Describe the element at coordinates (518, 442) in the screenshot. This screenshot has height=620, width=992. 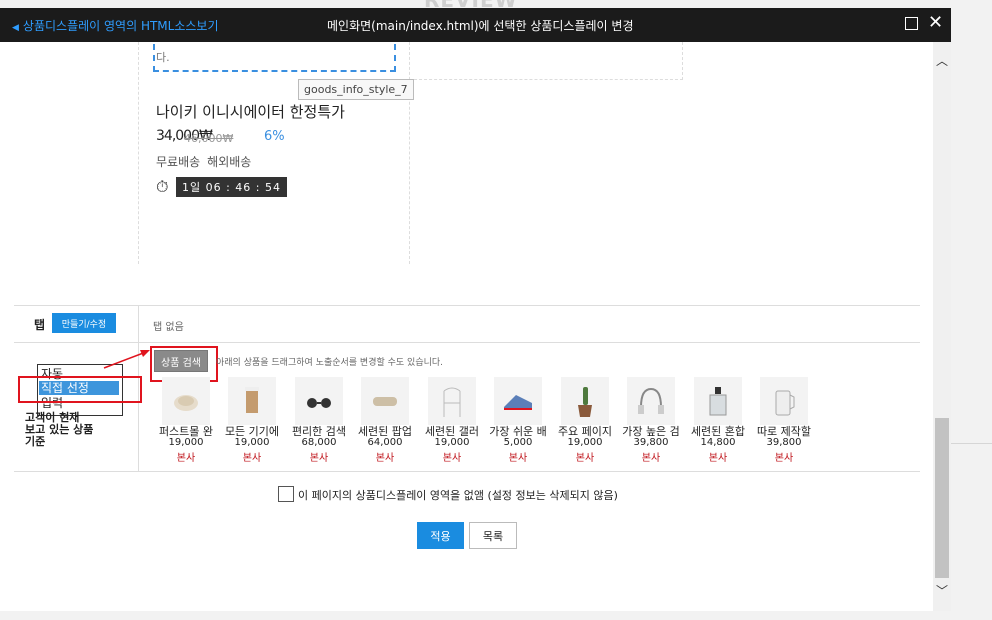
I see `product-price: 5,000` at that location.